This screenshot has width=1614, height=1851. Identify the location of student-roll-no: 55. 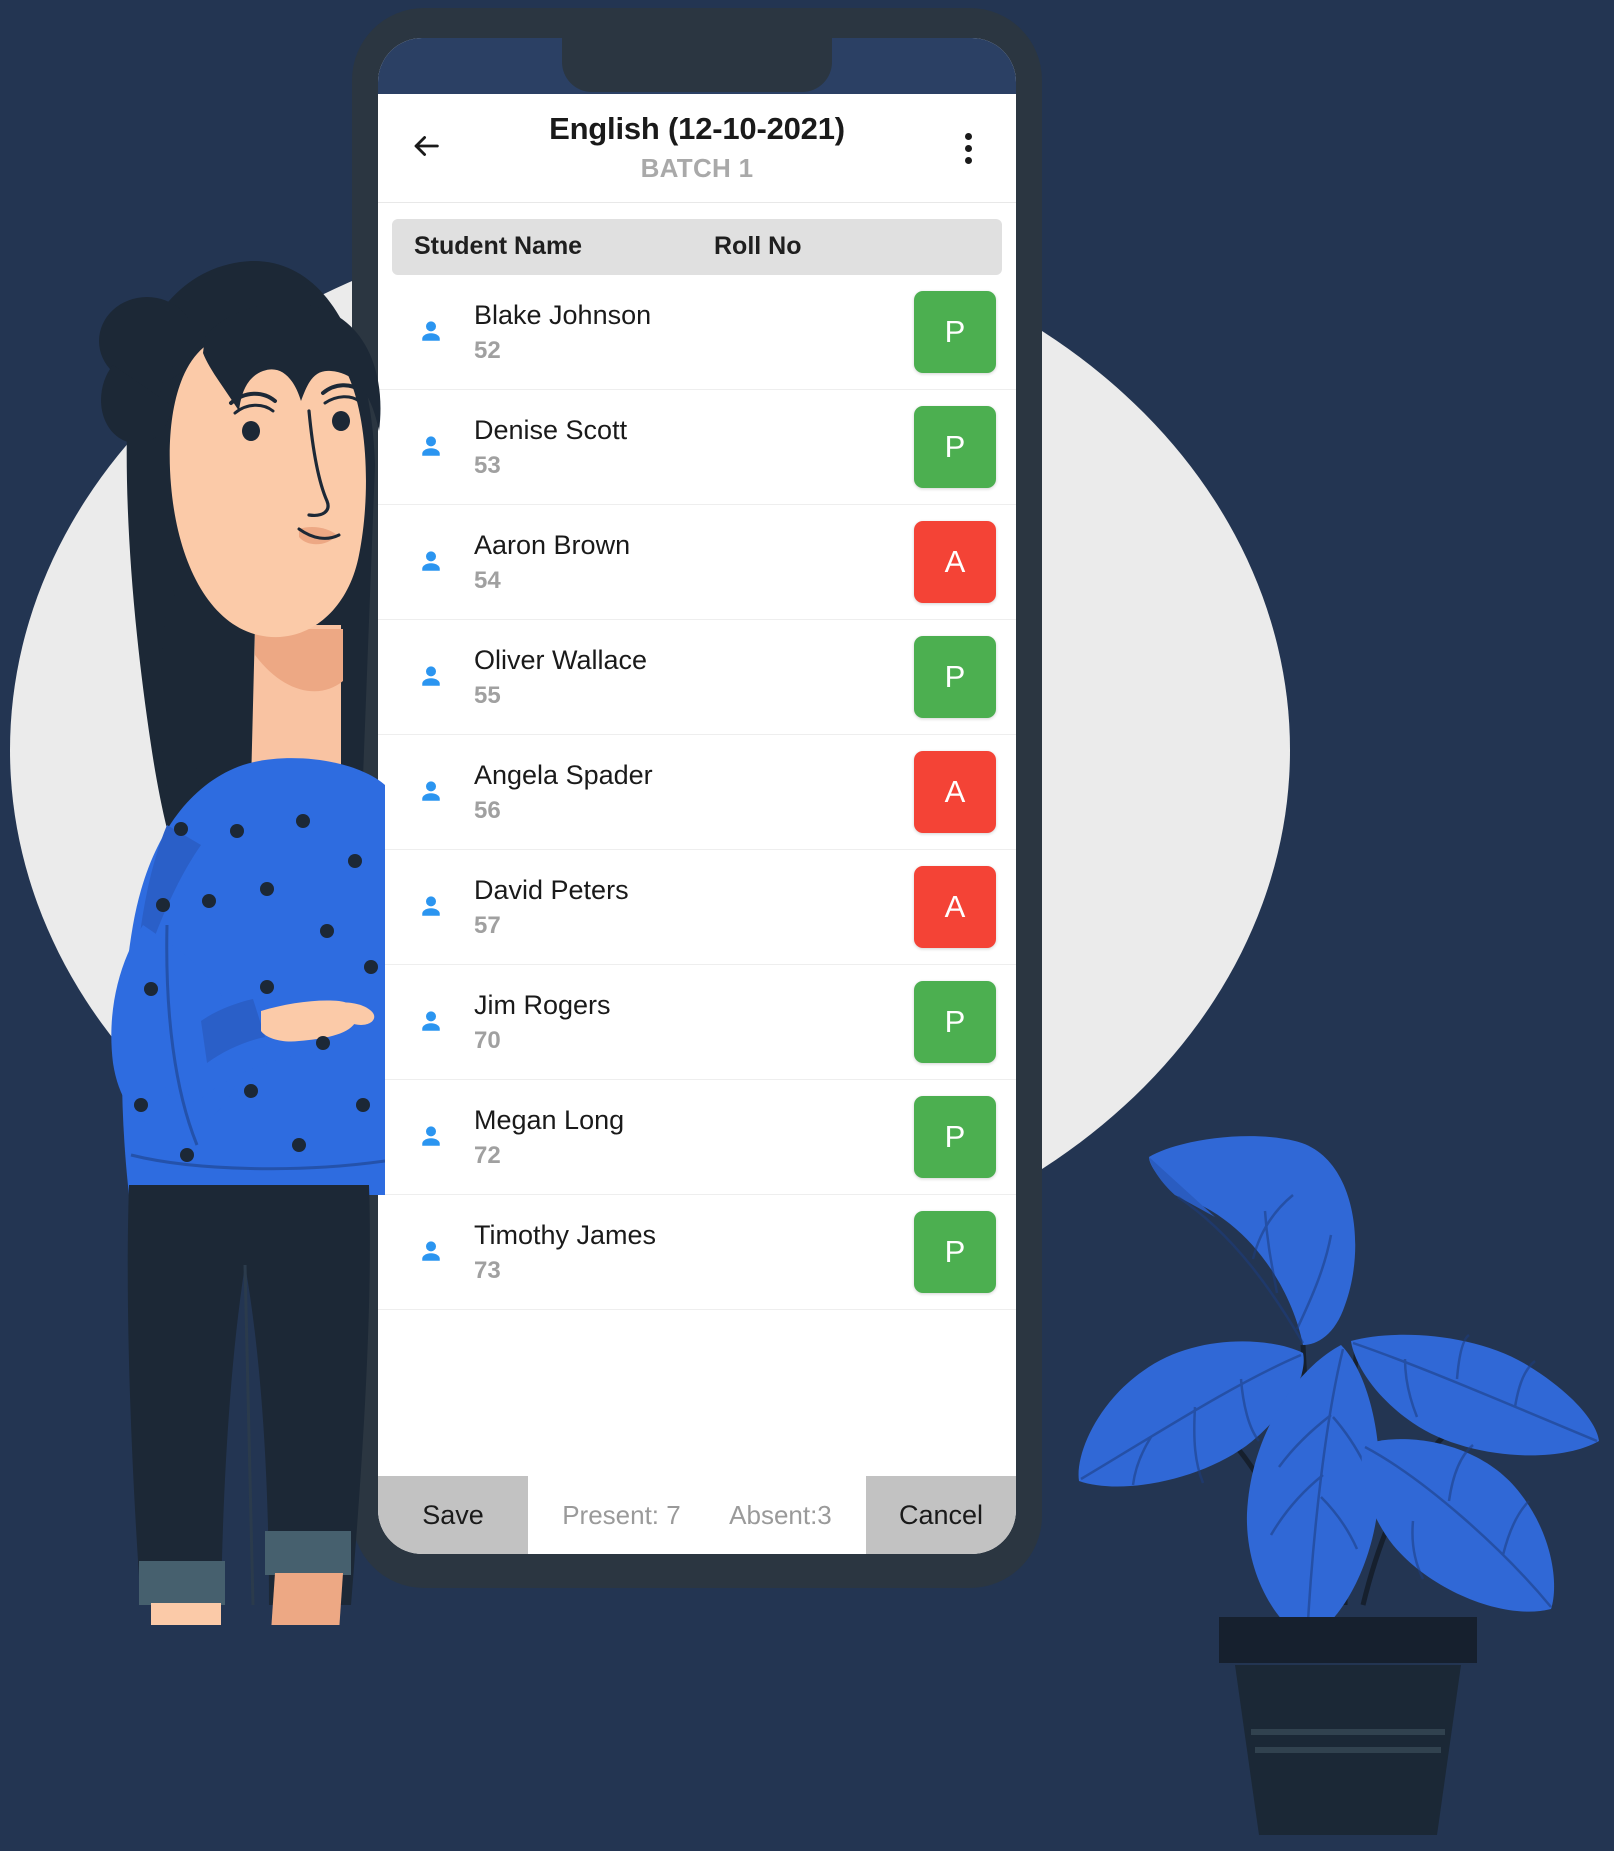
(487, 695).